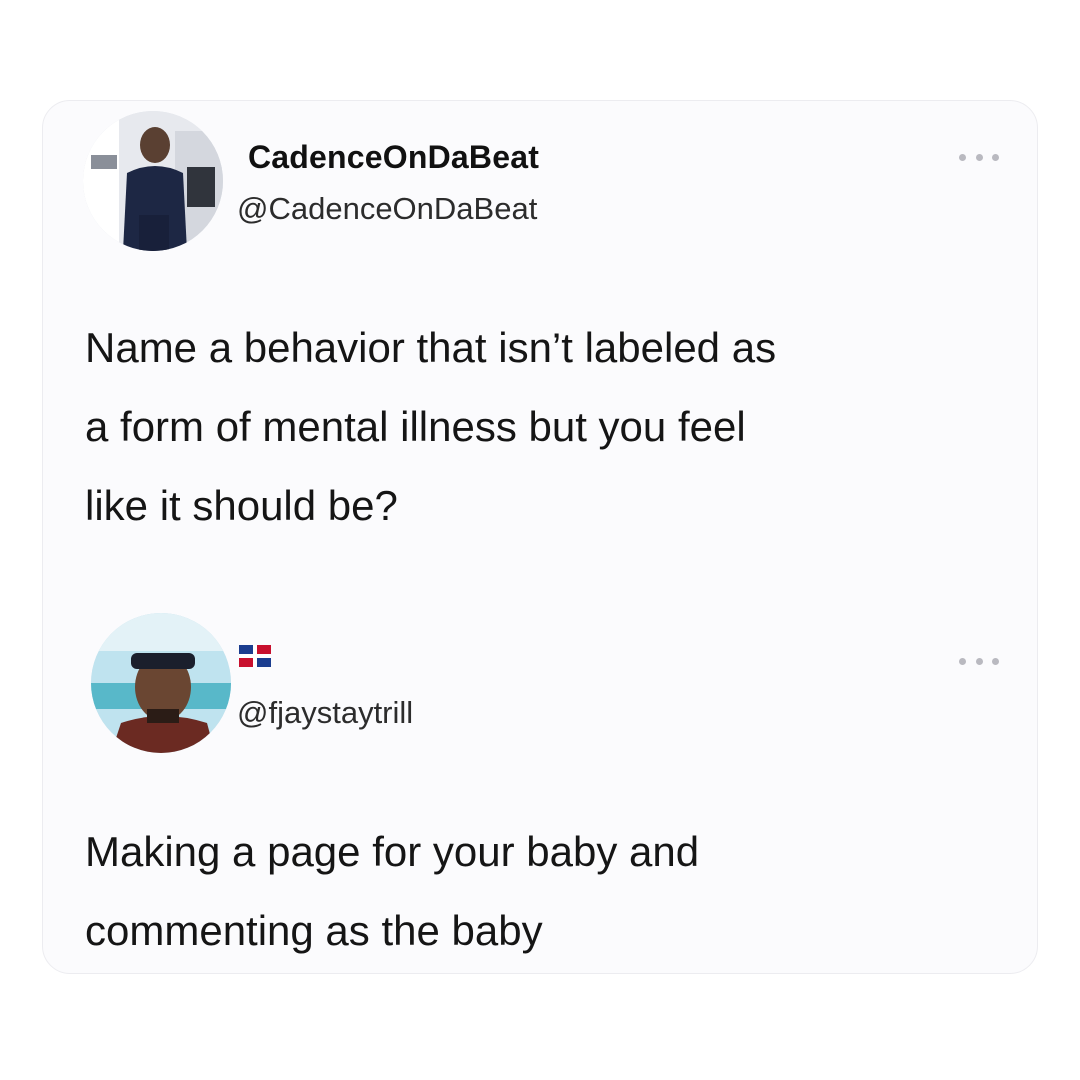  Describe the element at coordinates (393, 157) in the screenshot. I see `display-name: CadenceOnDaBeat` at that location.